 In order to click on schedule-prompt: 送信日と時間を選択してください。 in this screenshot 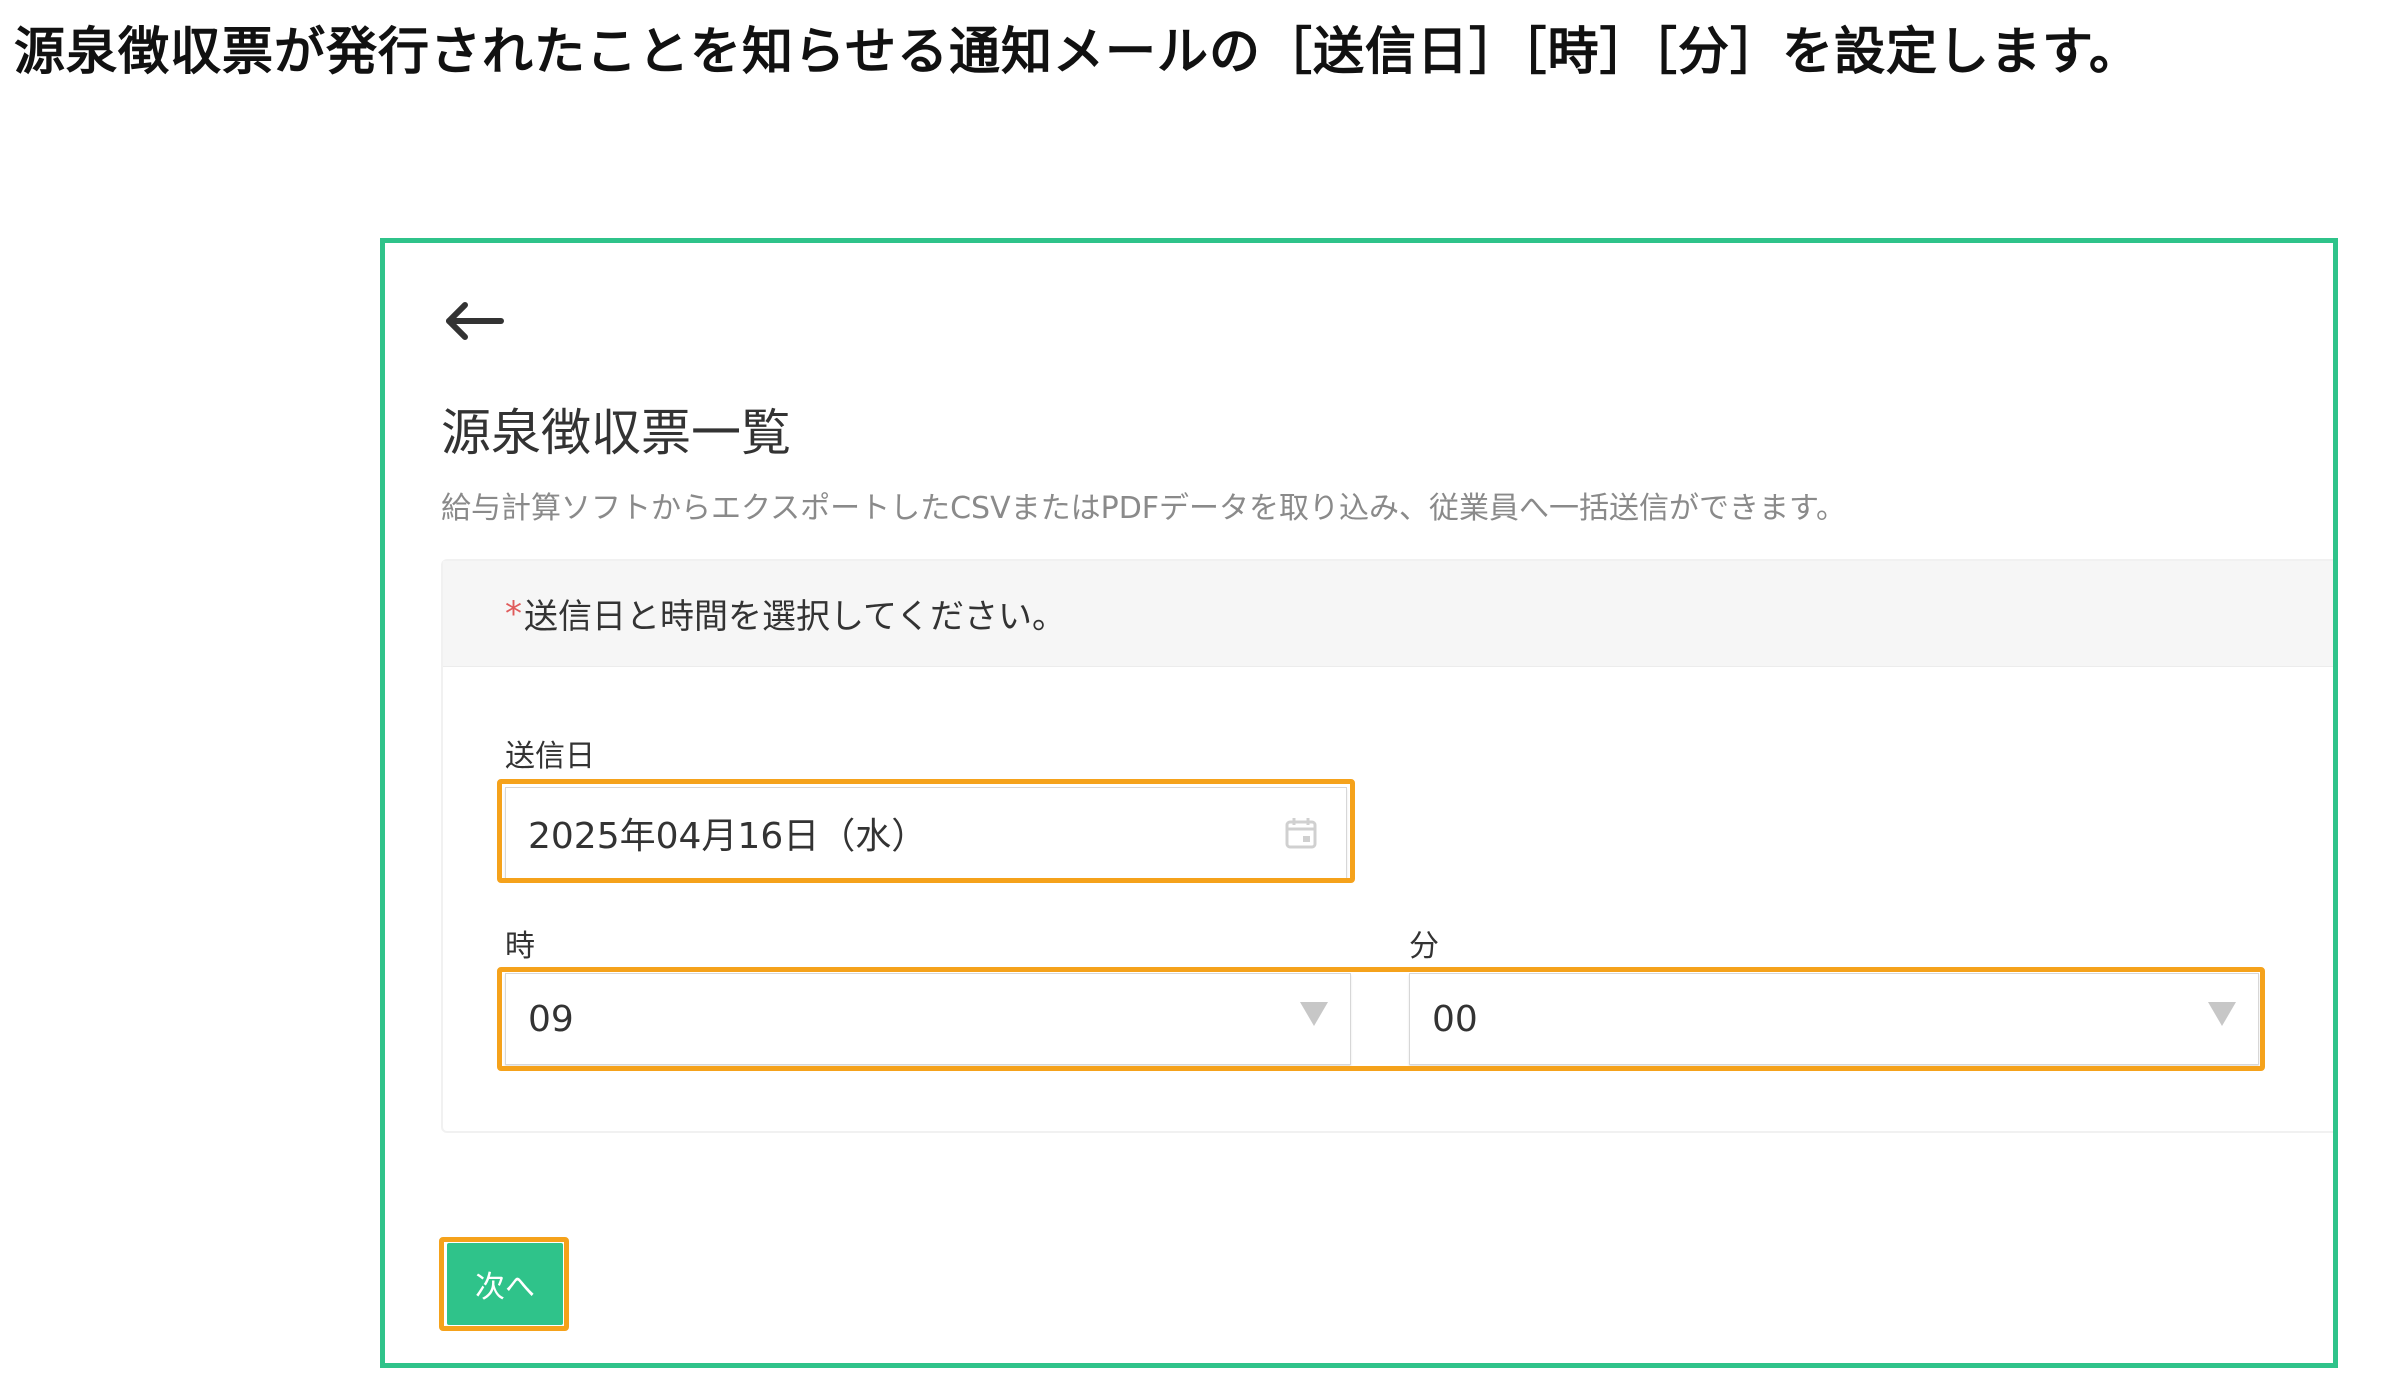, I will do `click(795, 617)`.